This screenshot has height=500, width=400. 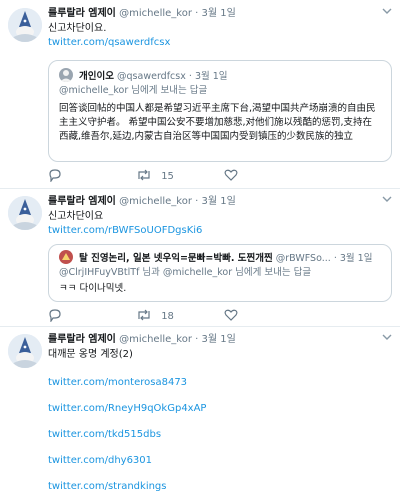 What do you see at coordinates (93, 288) in the screenshot?
I see `quoted-text: ㅋㅋ 다이나믹넷.` at bounding box center [93, 288].